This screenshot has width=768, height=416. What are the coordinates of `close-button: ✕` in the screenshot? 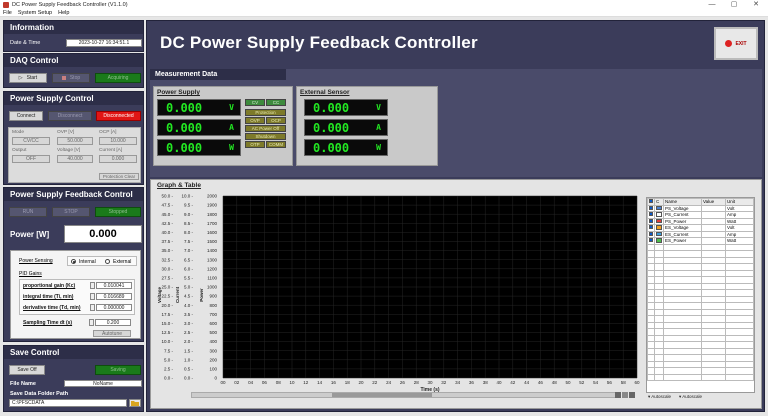 It's located at (756, 4).